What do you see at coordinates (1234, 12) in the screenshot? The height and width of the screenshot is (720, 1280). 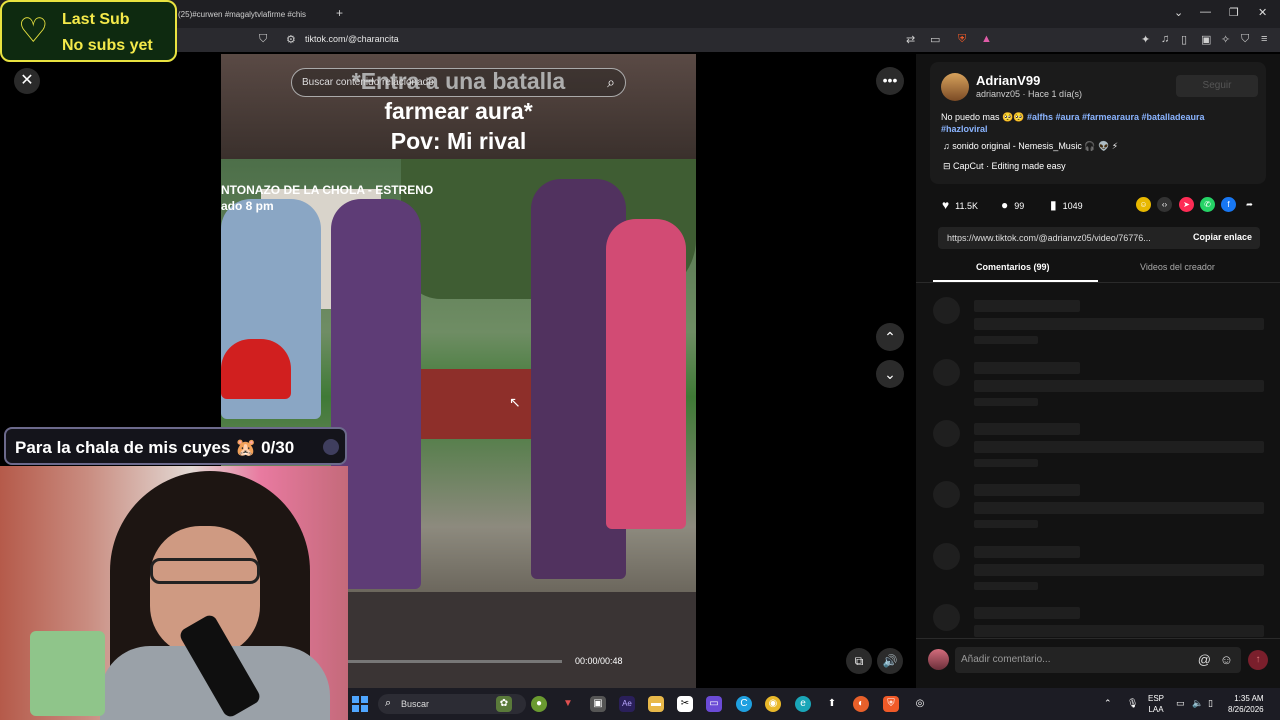 I see `maximize-button: ❐` at bounding box center [1234, 12].